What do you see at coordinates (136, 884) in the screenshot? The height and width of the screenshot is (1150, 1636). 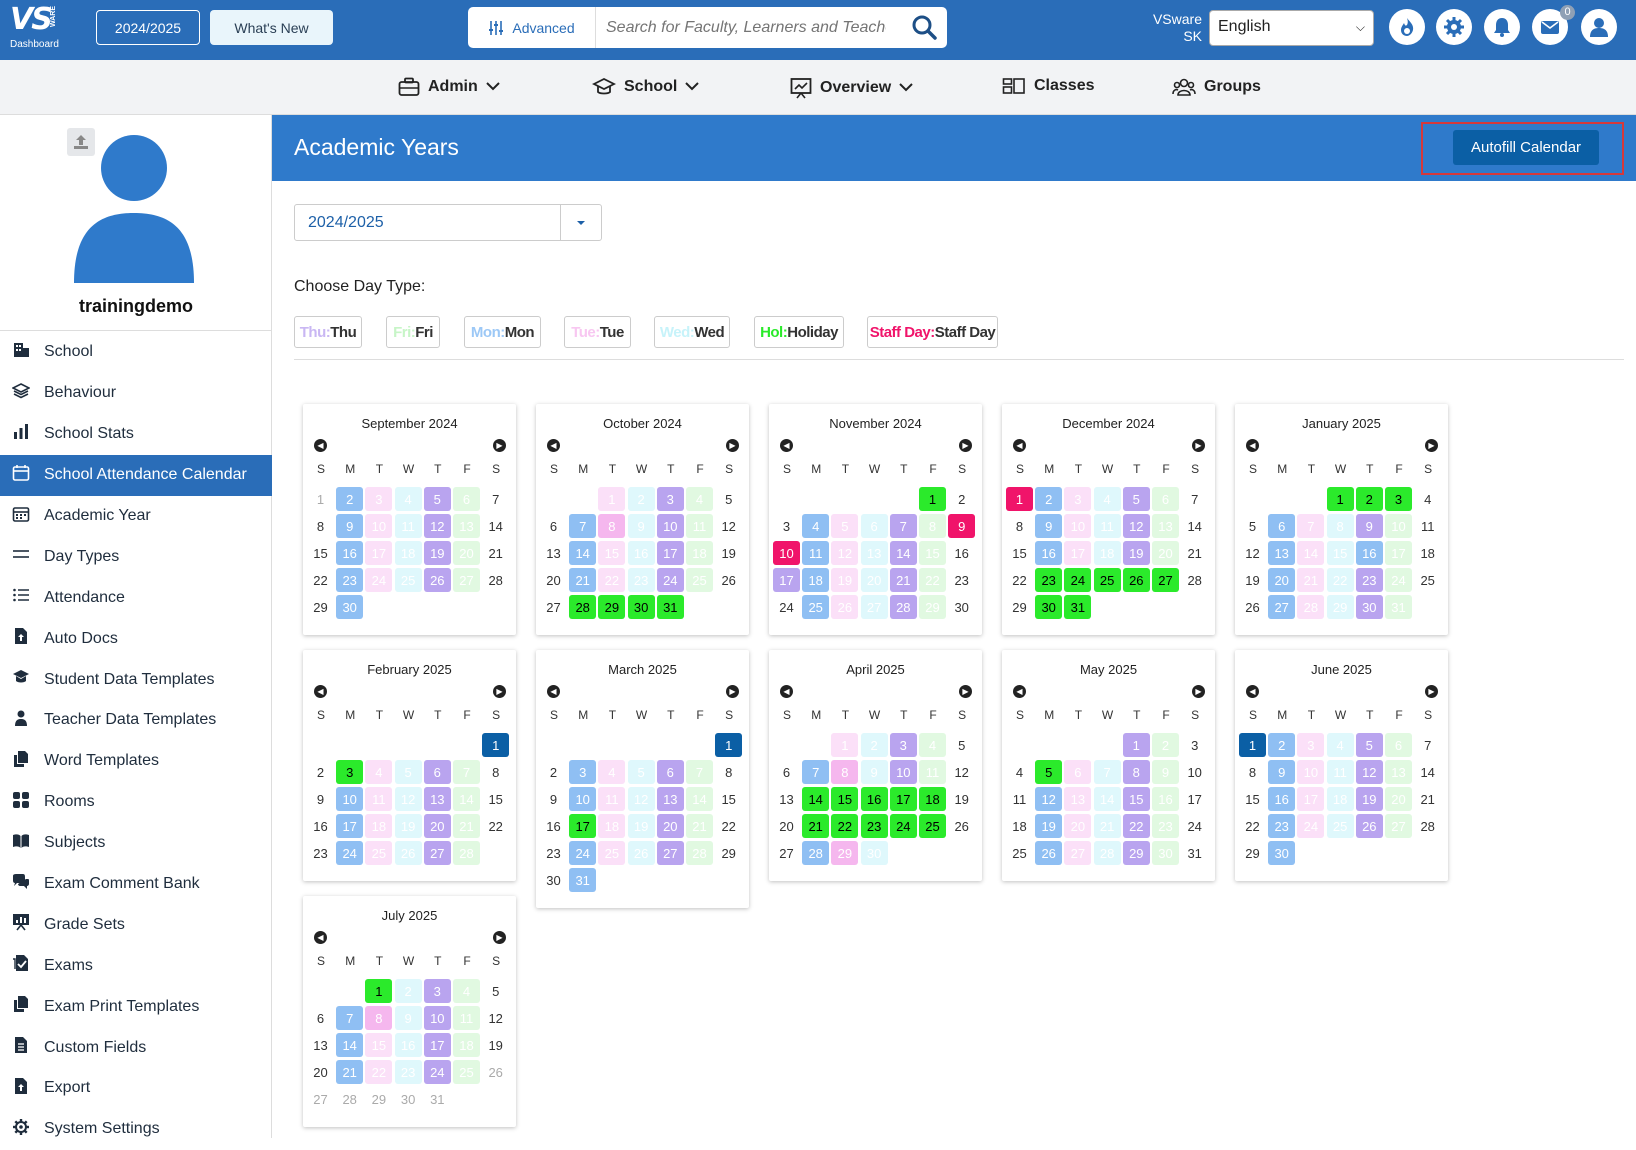 I see `sidebar-item-exam-comment-bank: Exam Comment Bank` at bounding box center [136, 884].